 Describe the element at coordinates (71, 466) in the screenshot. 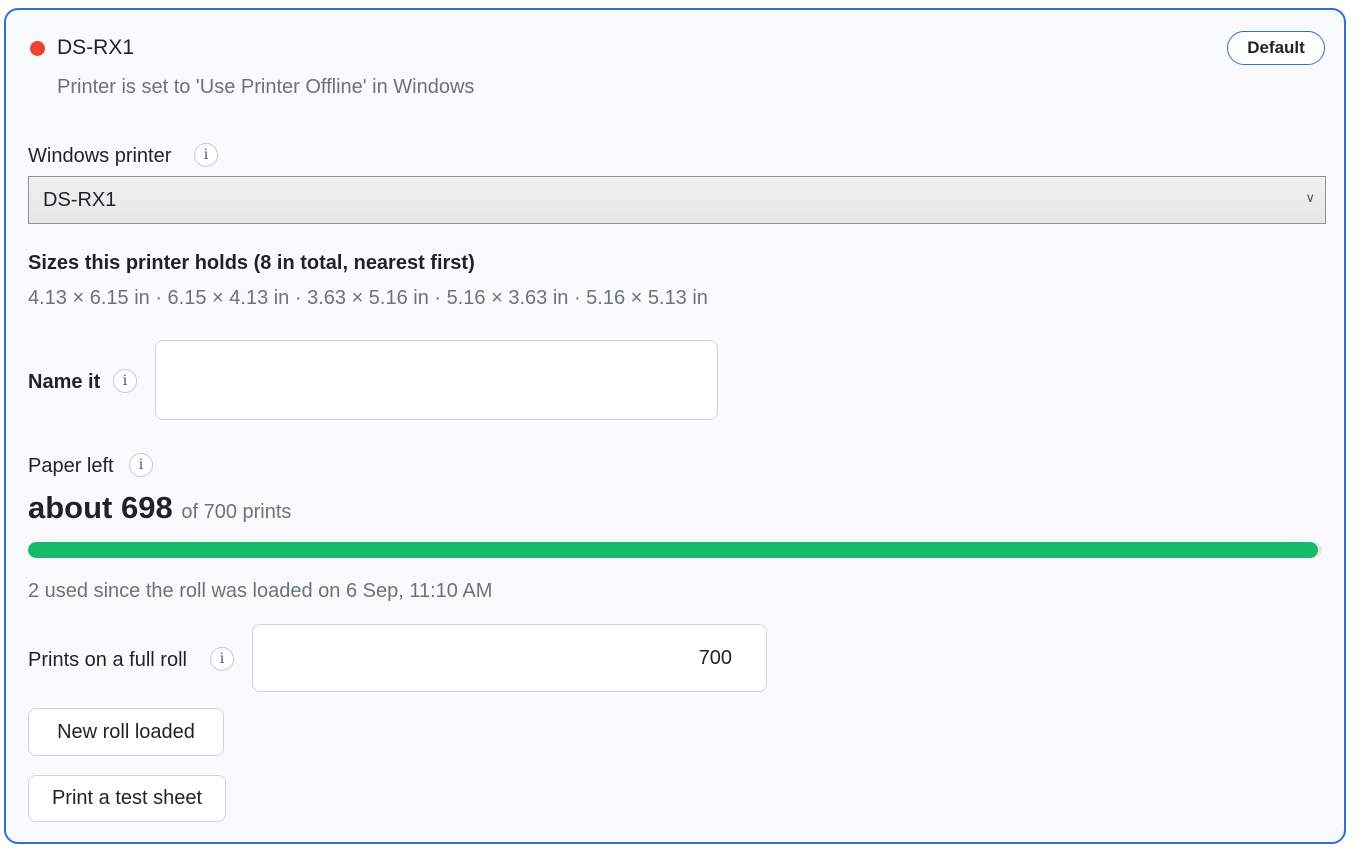

I see `paper-left-label: Paper left` at that location.